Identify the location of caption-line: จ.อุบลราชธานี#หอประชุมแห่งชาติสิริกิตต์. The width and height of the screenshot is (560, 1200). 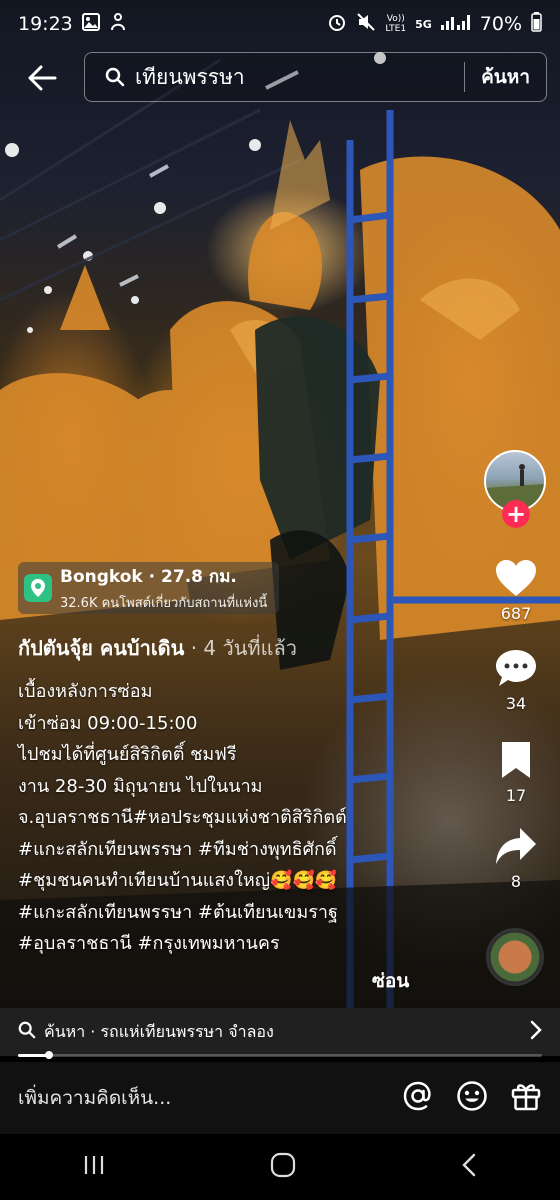
(182, 817).